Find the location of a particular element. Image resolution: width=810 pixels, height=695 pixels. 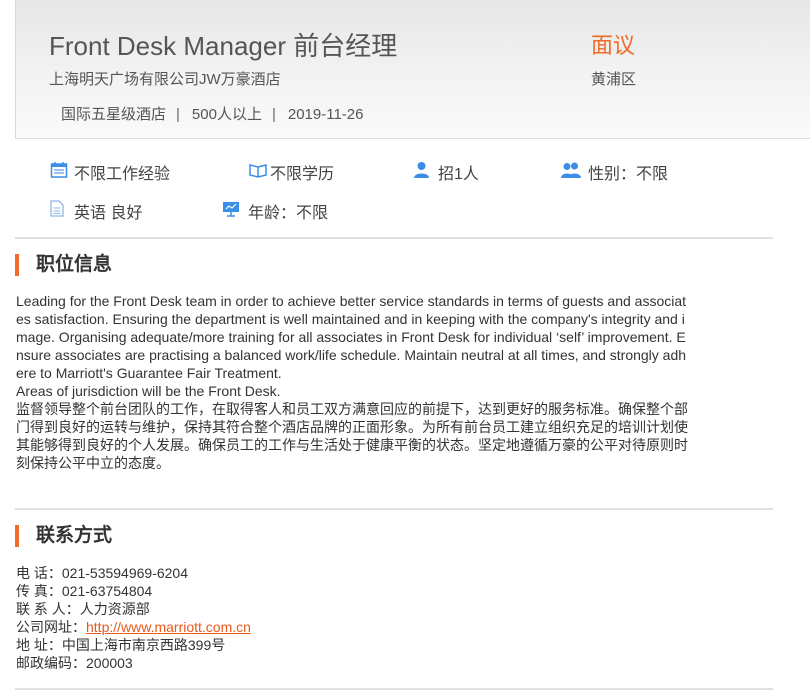

company-meta: 国际五星级酒店 | 500人以上 | 2019-11-26 is located at coordinates (212, 113).